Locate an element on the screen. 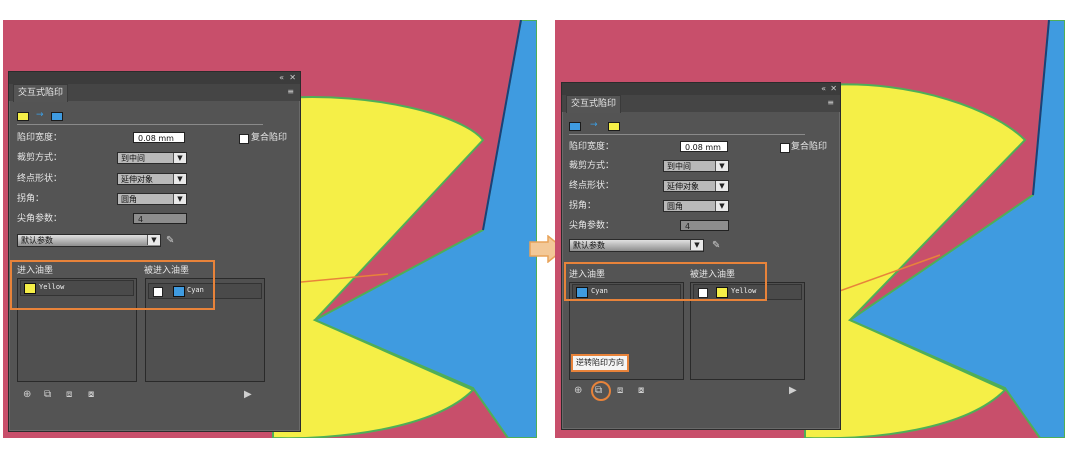  swatch-to-yellow-icon is located at coordinates (614, 126).